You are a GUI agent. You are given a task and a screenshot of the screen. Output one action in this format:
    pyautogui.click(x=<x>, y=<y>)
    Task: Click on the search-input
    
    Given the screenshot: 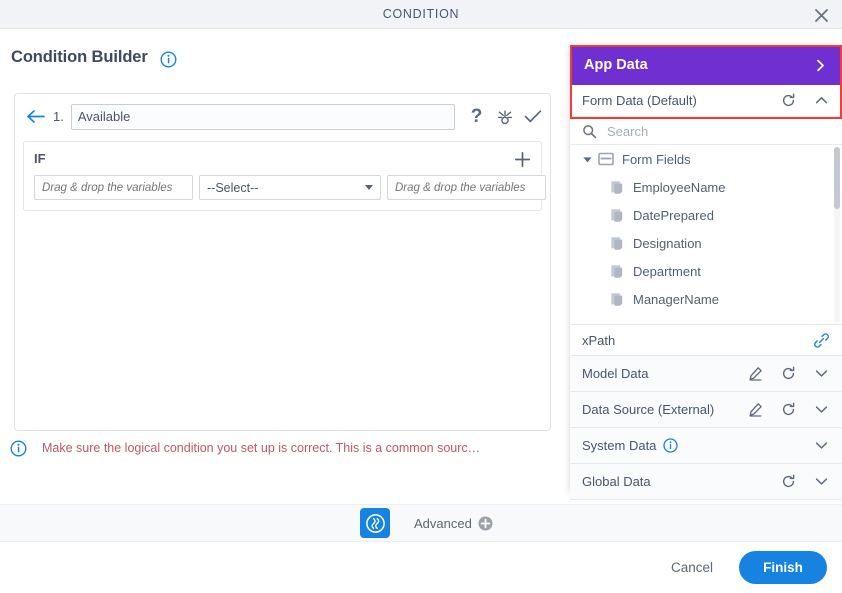 What is the action you would take?
    pyautogui.click(x=717, y=131)
    